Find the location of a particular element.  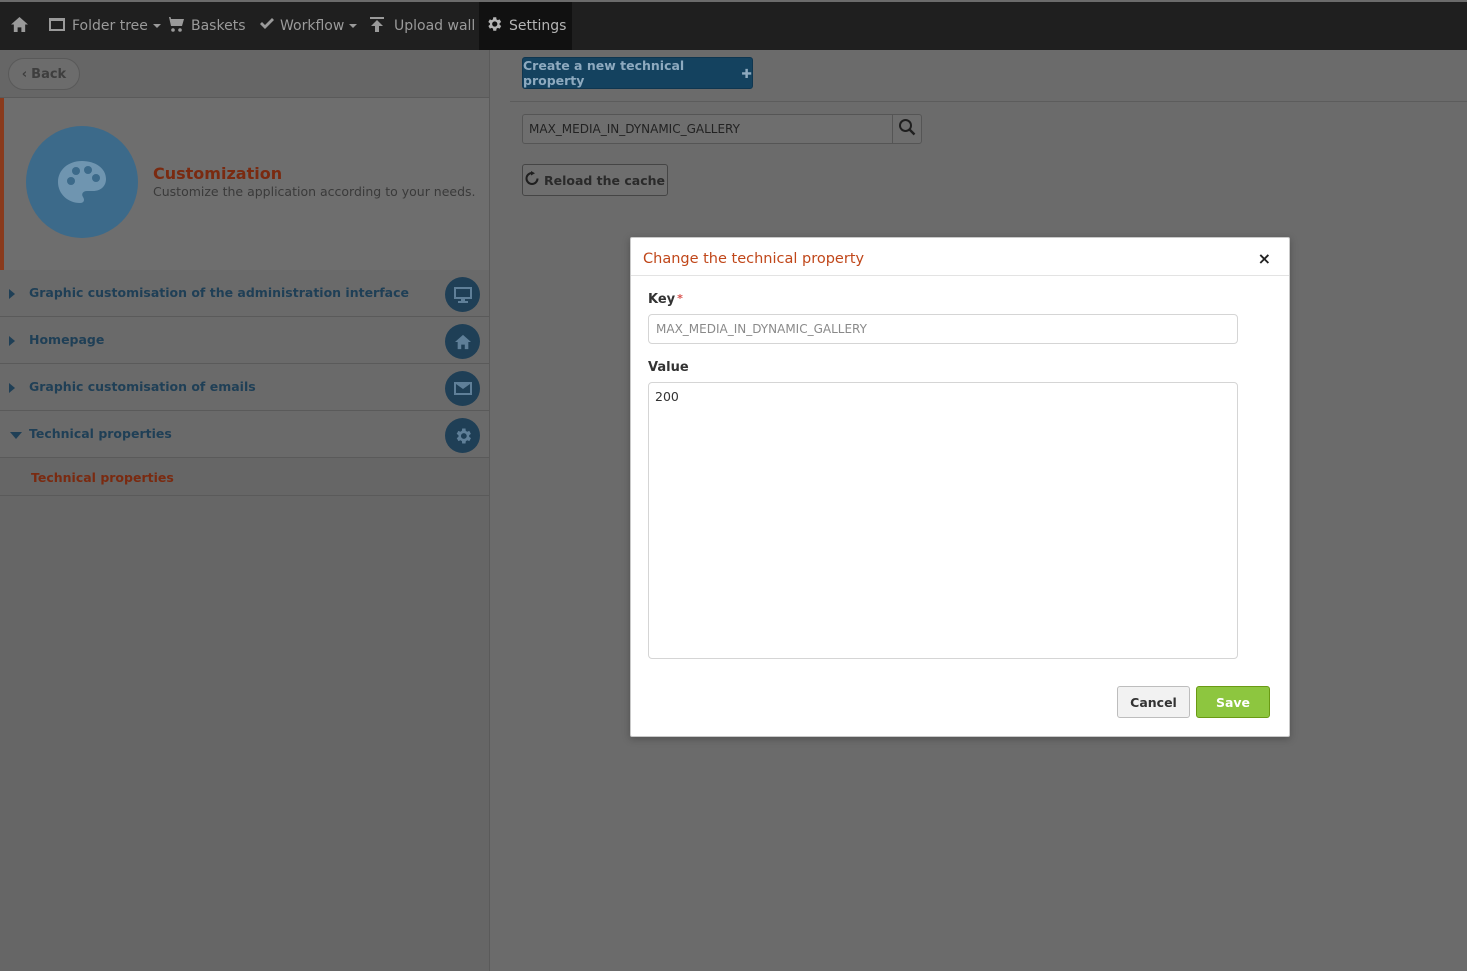

search-box is located at coordinates (722, 129).